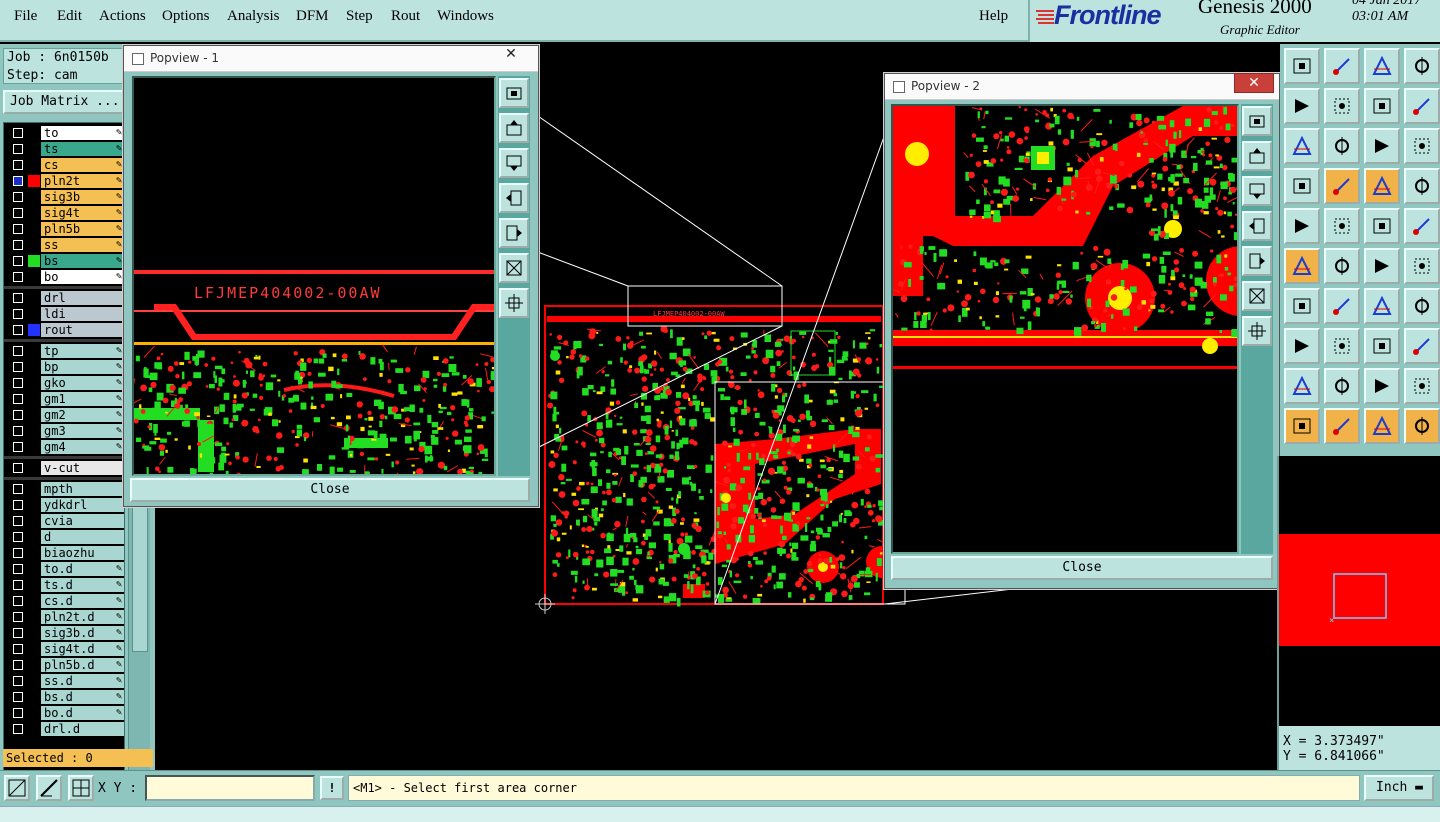 The image size is (1440, 822). I want to click on layer-name: sig3b.d ✎, so click(82, 633).